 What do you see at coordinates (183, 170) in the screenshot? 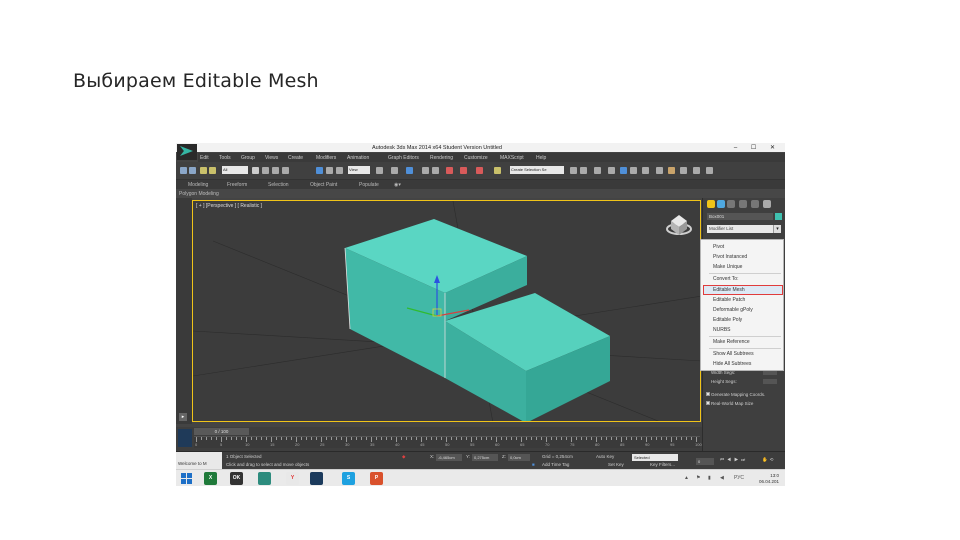
I see `undo-icon` at bounding box center [183, 170].